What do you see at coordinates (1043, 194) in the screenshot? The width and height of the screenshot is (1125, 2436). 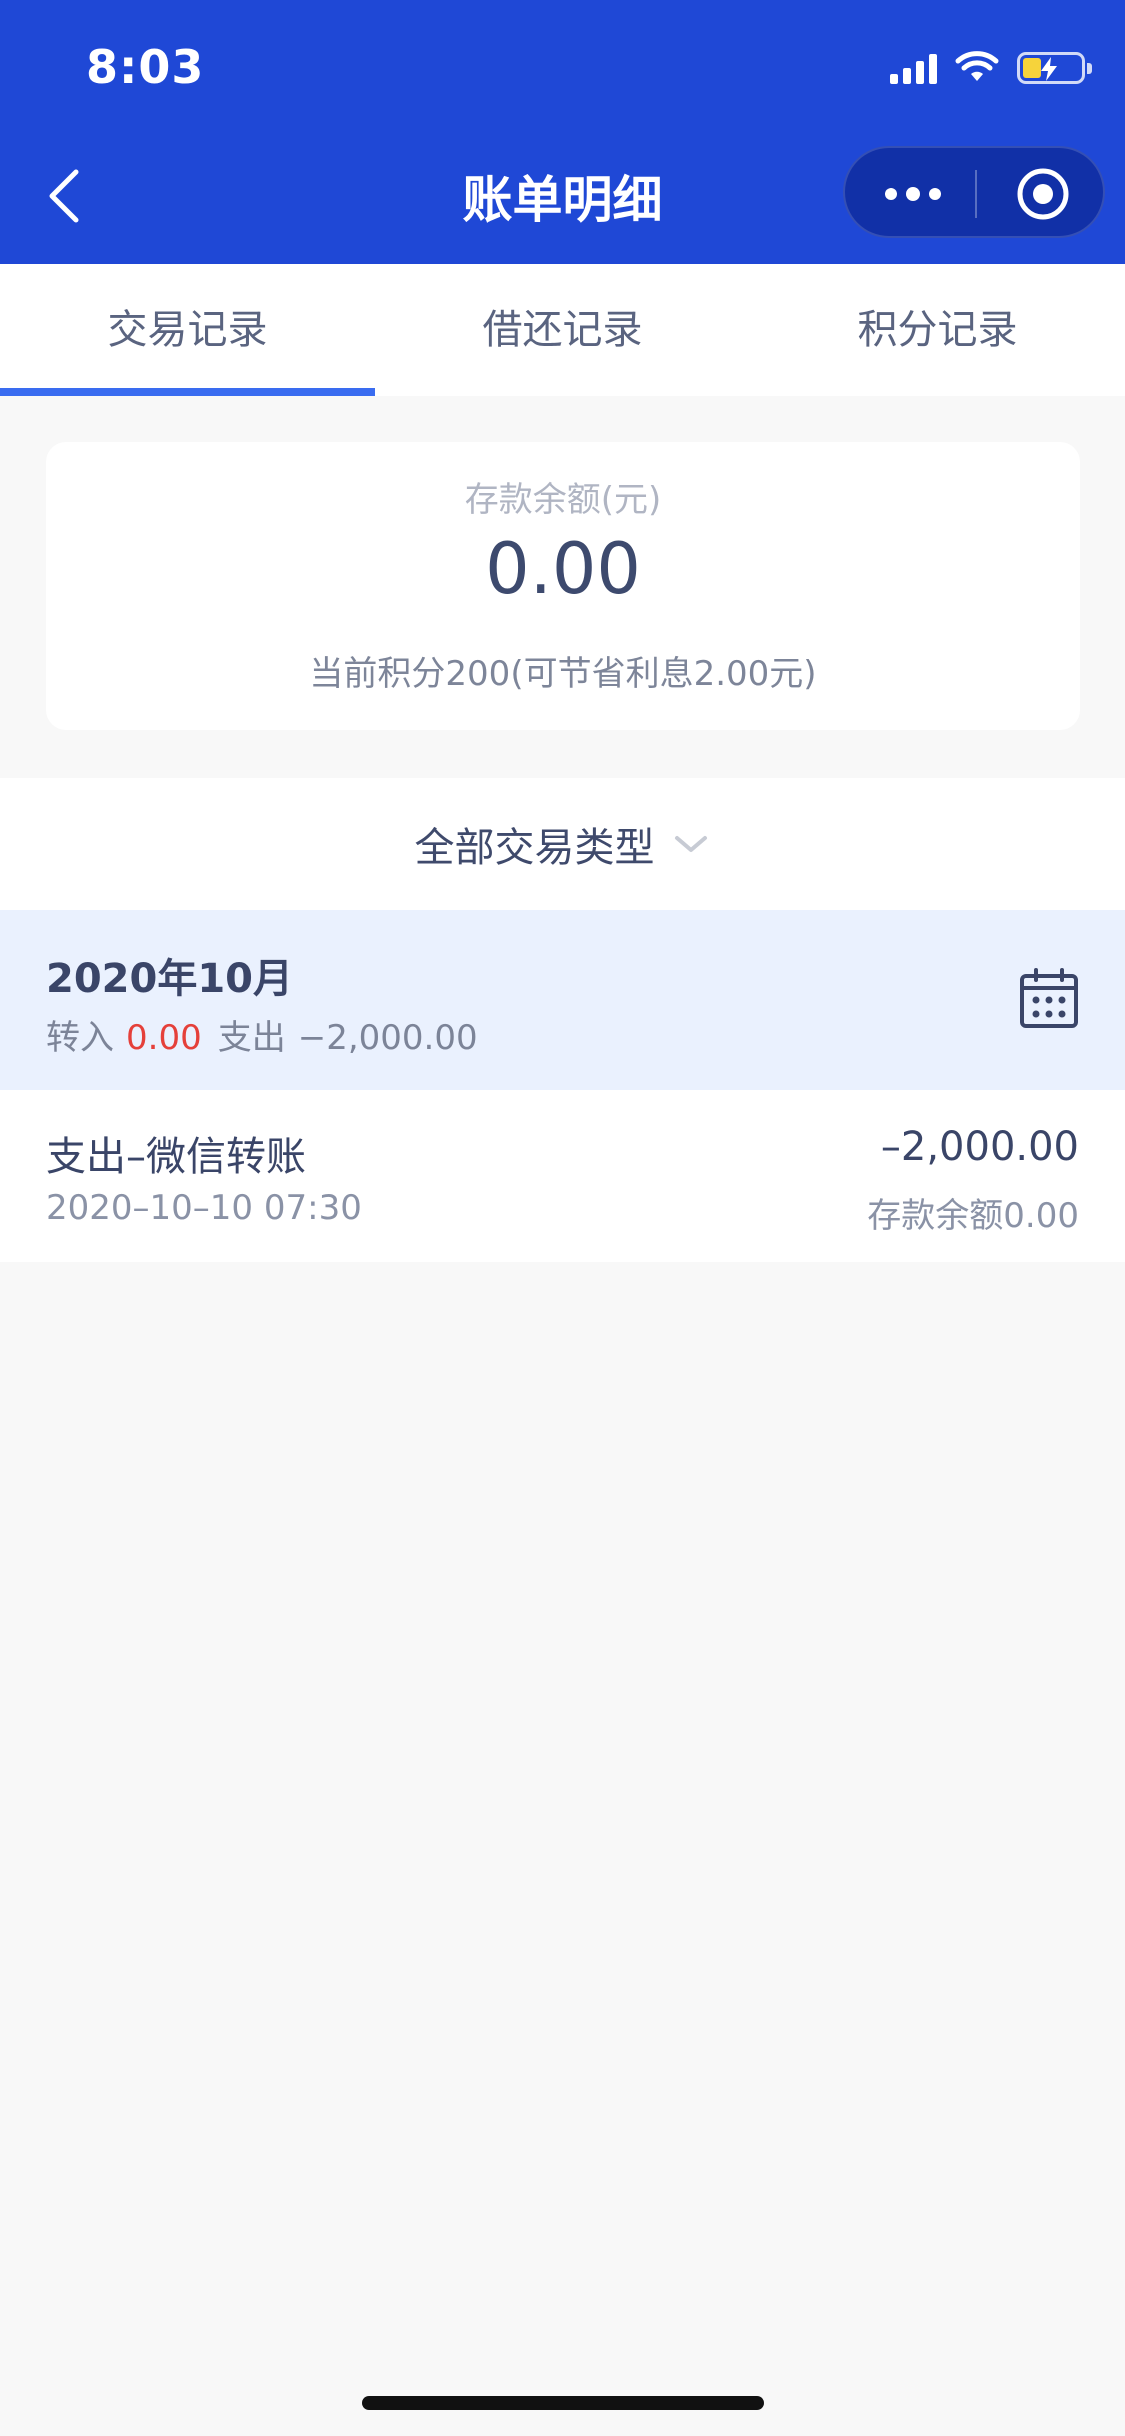 I see `close-target-icon` at bounding box center [1043, 194].